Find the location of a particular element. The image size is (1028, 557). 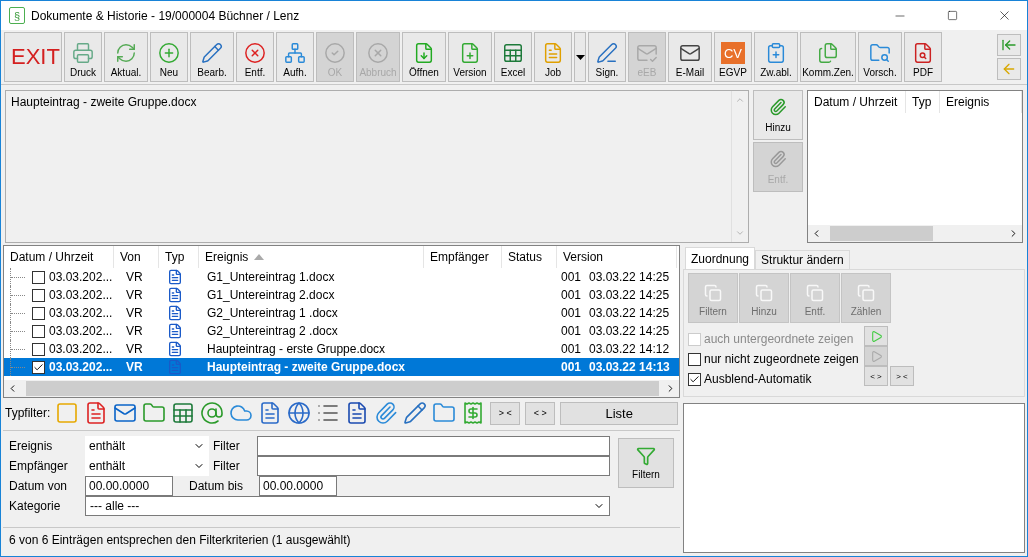

filter-icon is located at coordinates (646, 456).